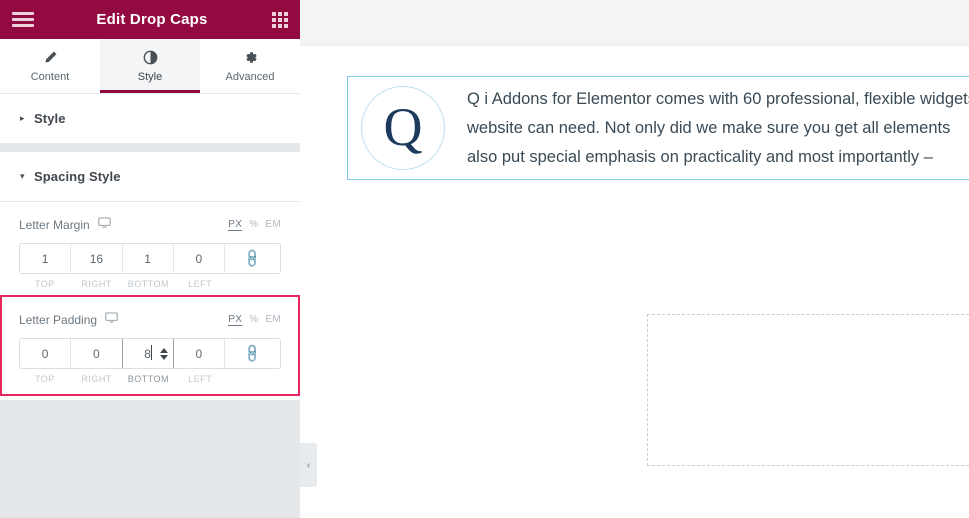 Image resolution: width=969 pixels, height=518 pixels. I want to click on panel-header: Edit Drop Caps, so click(150, 19).